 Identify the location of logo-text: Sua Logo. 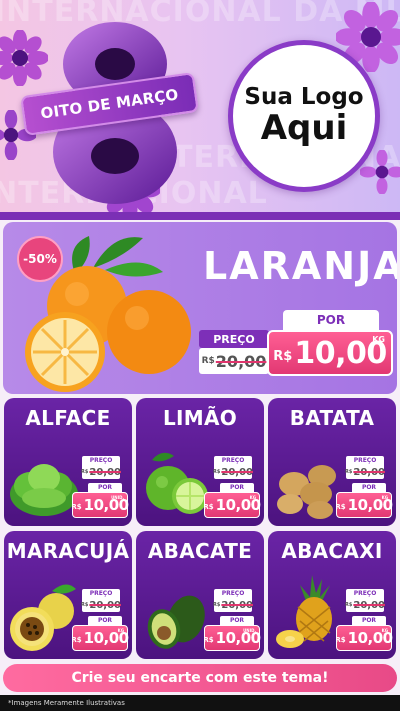
(304, 96).